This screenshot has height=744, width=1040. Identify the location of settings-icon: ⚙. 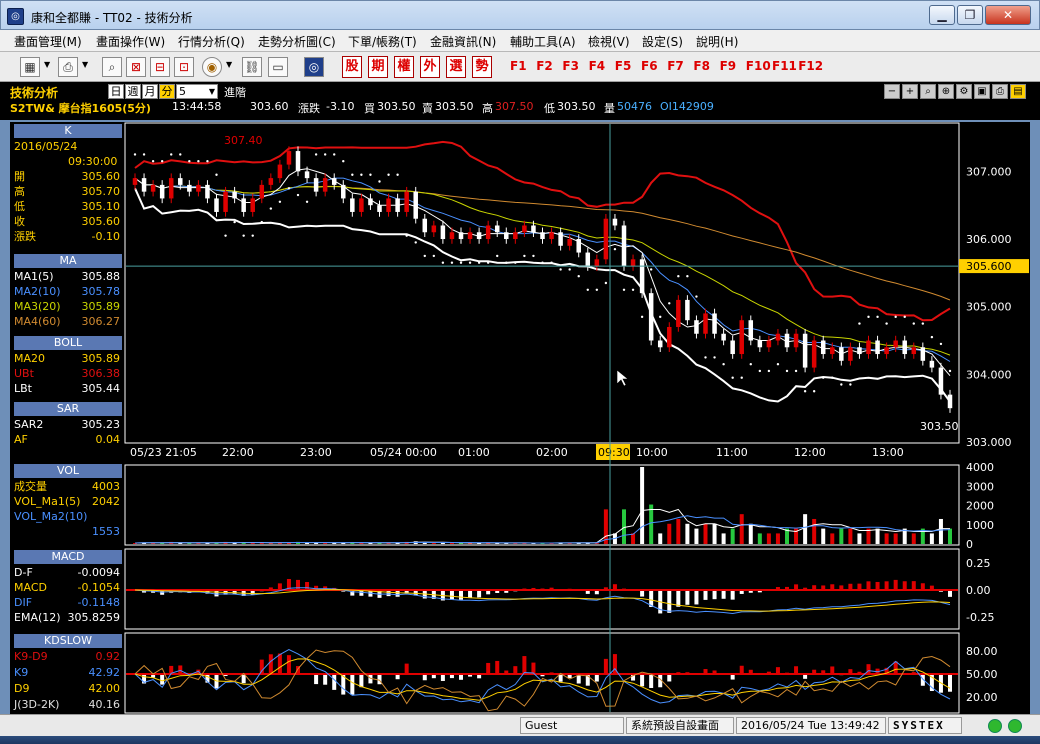
(964, 91).